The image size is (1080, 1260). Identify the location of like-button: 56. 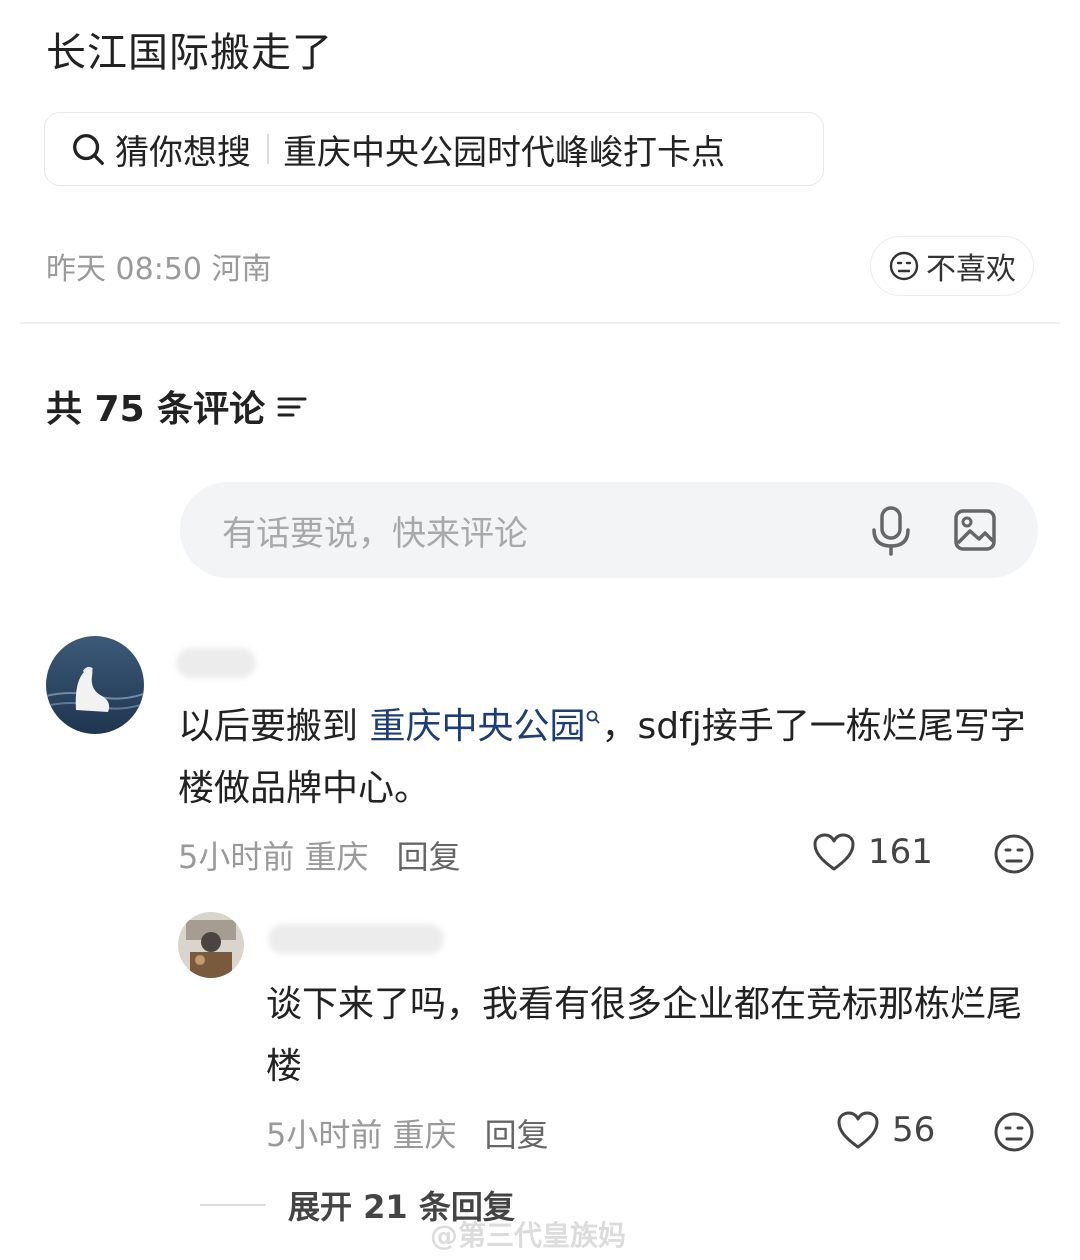
(885, 1130).